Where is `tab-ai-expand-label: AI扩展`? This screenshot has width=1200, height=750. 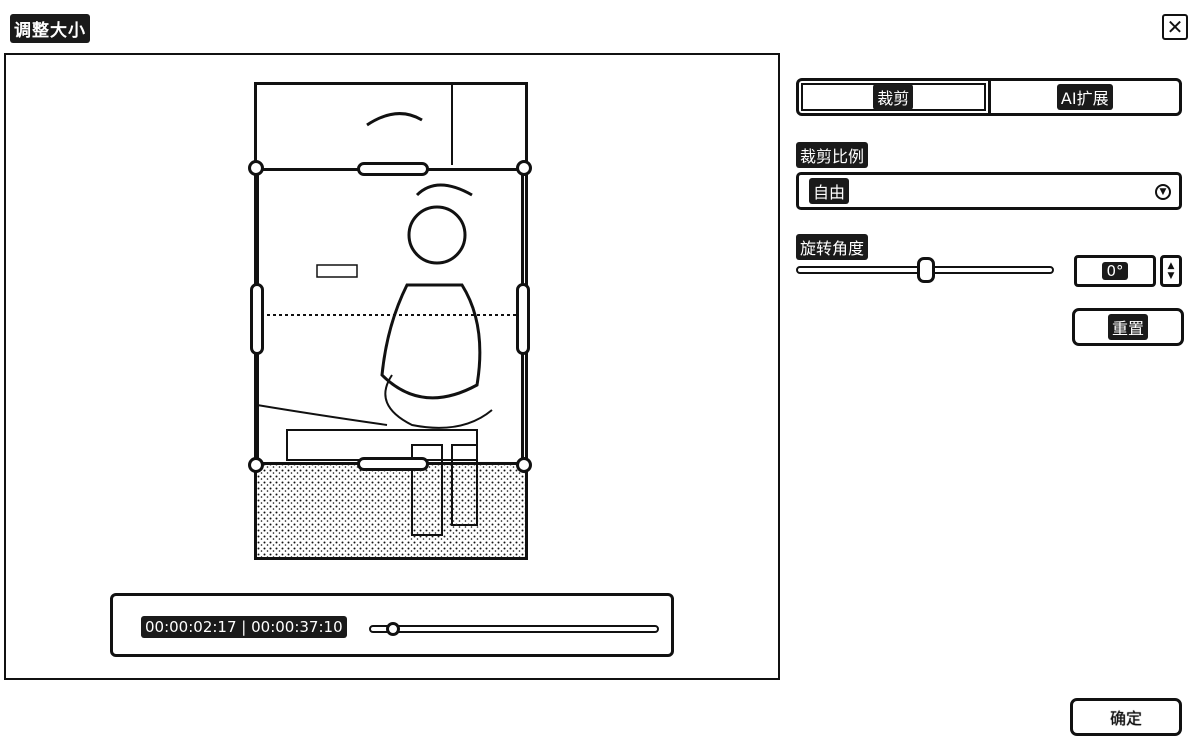
tab-ai-expand-label: AI扩展 is located at coordinates (1084, 97).